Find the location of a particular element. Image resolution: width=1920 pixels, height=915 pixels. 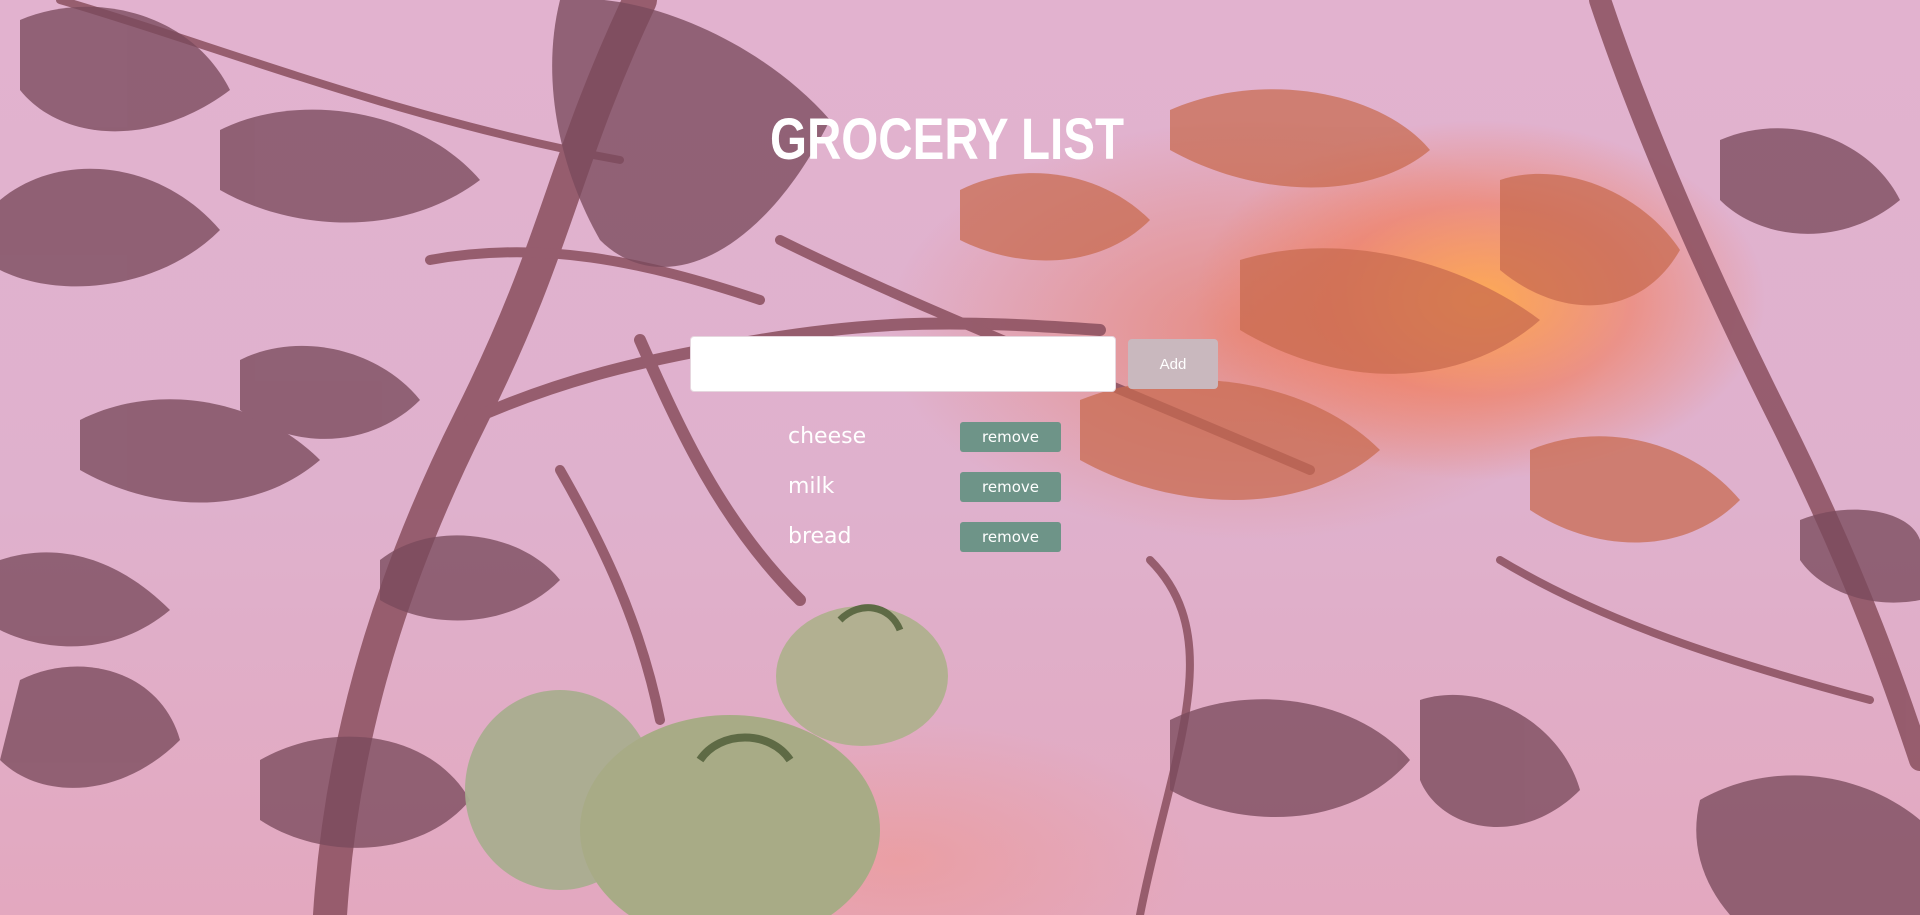

list-item: milk remove is located at coordinates (938, 487).